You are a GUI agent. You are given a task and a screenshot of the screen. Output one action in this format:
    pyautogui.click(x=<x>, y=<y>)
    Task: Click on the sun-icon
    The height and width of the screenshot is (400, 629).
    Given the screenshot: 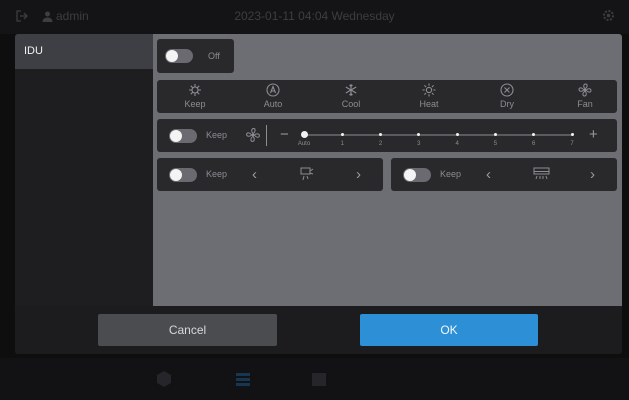 What is the action you would take?
    pyautogui.click(x=429, y=90)
    